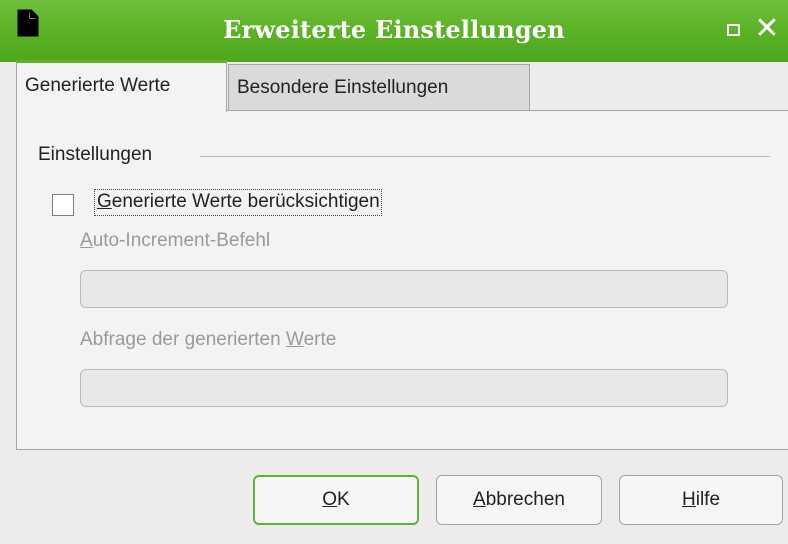  Describe the element at coordinates (708, 499) in the screenshot. I see `button-label: ilfe` at that location.